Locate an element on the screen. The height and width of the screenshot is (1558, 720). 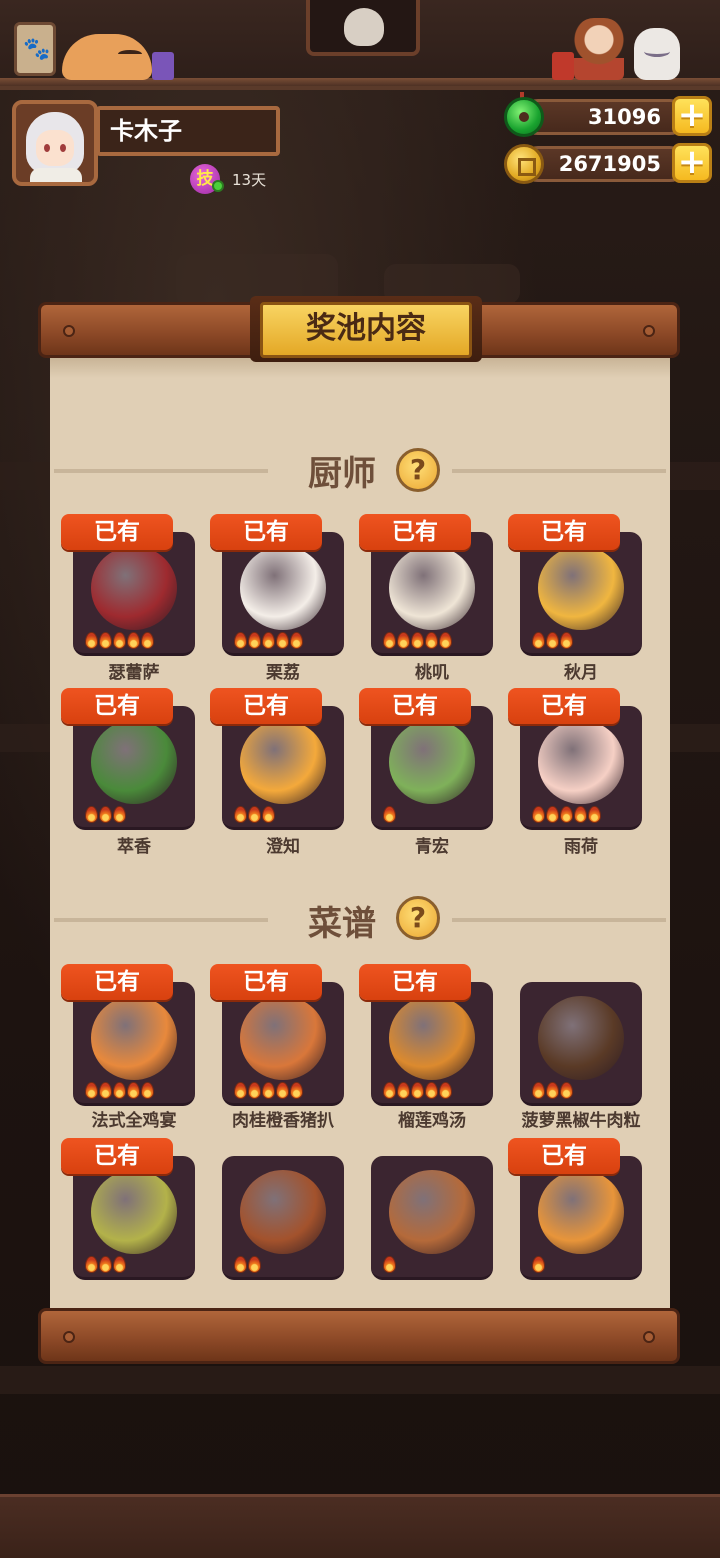
divider is located at coordinates (559, 471).